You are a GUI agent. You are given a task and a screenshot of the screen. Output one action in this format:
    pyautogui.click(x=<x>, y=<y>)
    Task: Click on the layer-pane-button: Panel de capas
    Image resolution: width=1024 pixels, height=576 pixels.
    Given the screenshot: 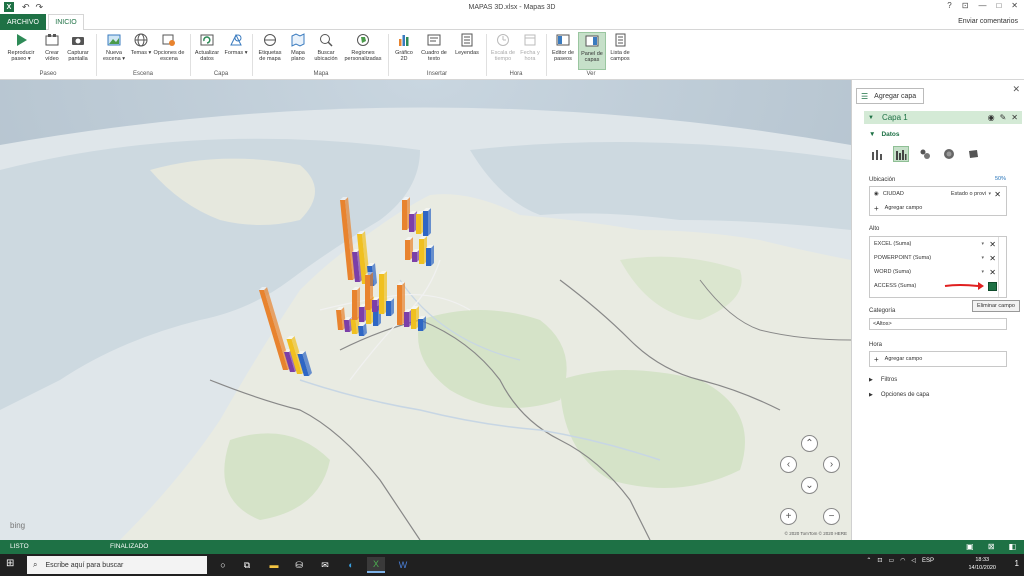 What is the action you would take?
    pyautogui.click(x=592, y=51)
    